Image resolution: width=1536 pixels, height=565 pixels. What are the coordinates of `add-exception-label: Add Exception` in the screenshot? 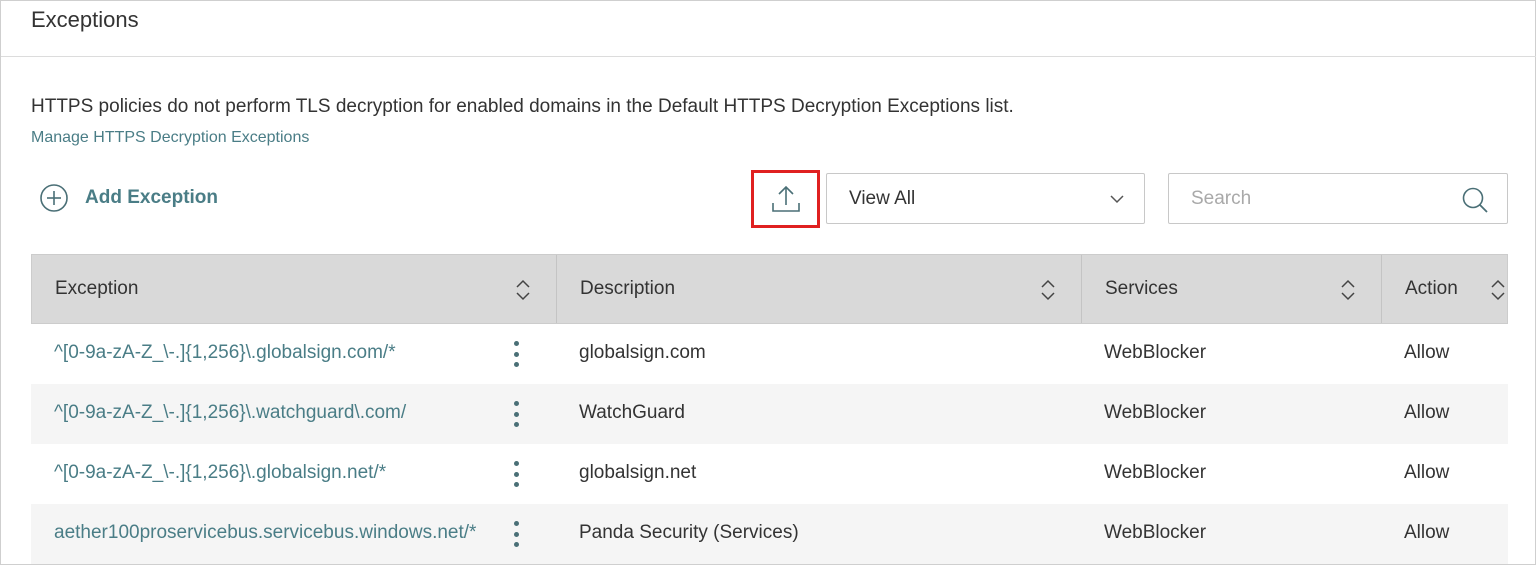 It's located at (152, 197).